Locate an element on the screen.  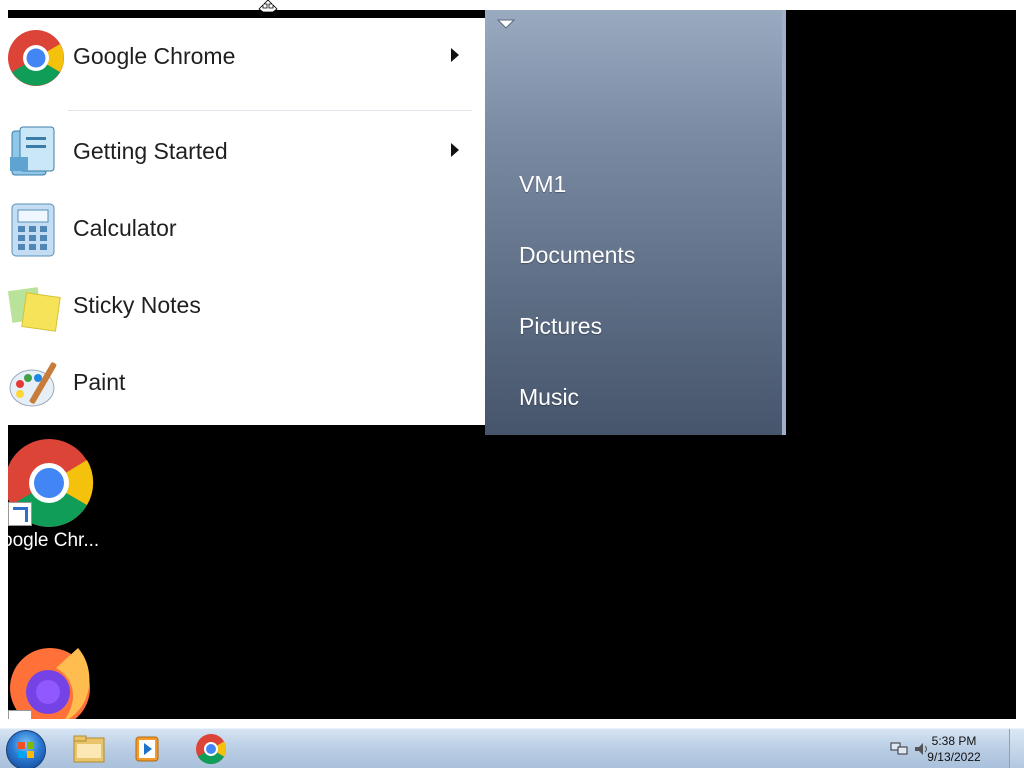
windows-logo-icon is located at coordinates (26, 750).